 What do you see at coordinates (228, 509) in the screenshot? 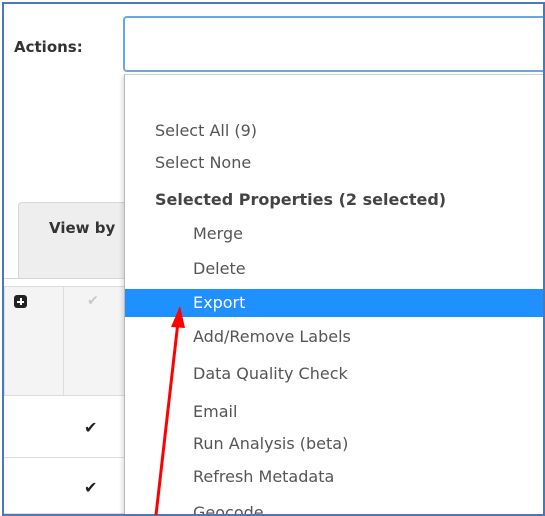
I see `menu-item-label: Geocode` at bounding box center [228, 509].